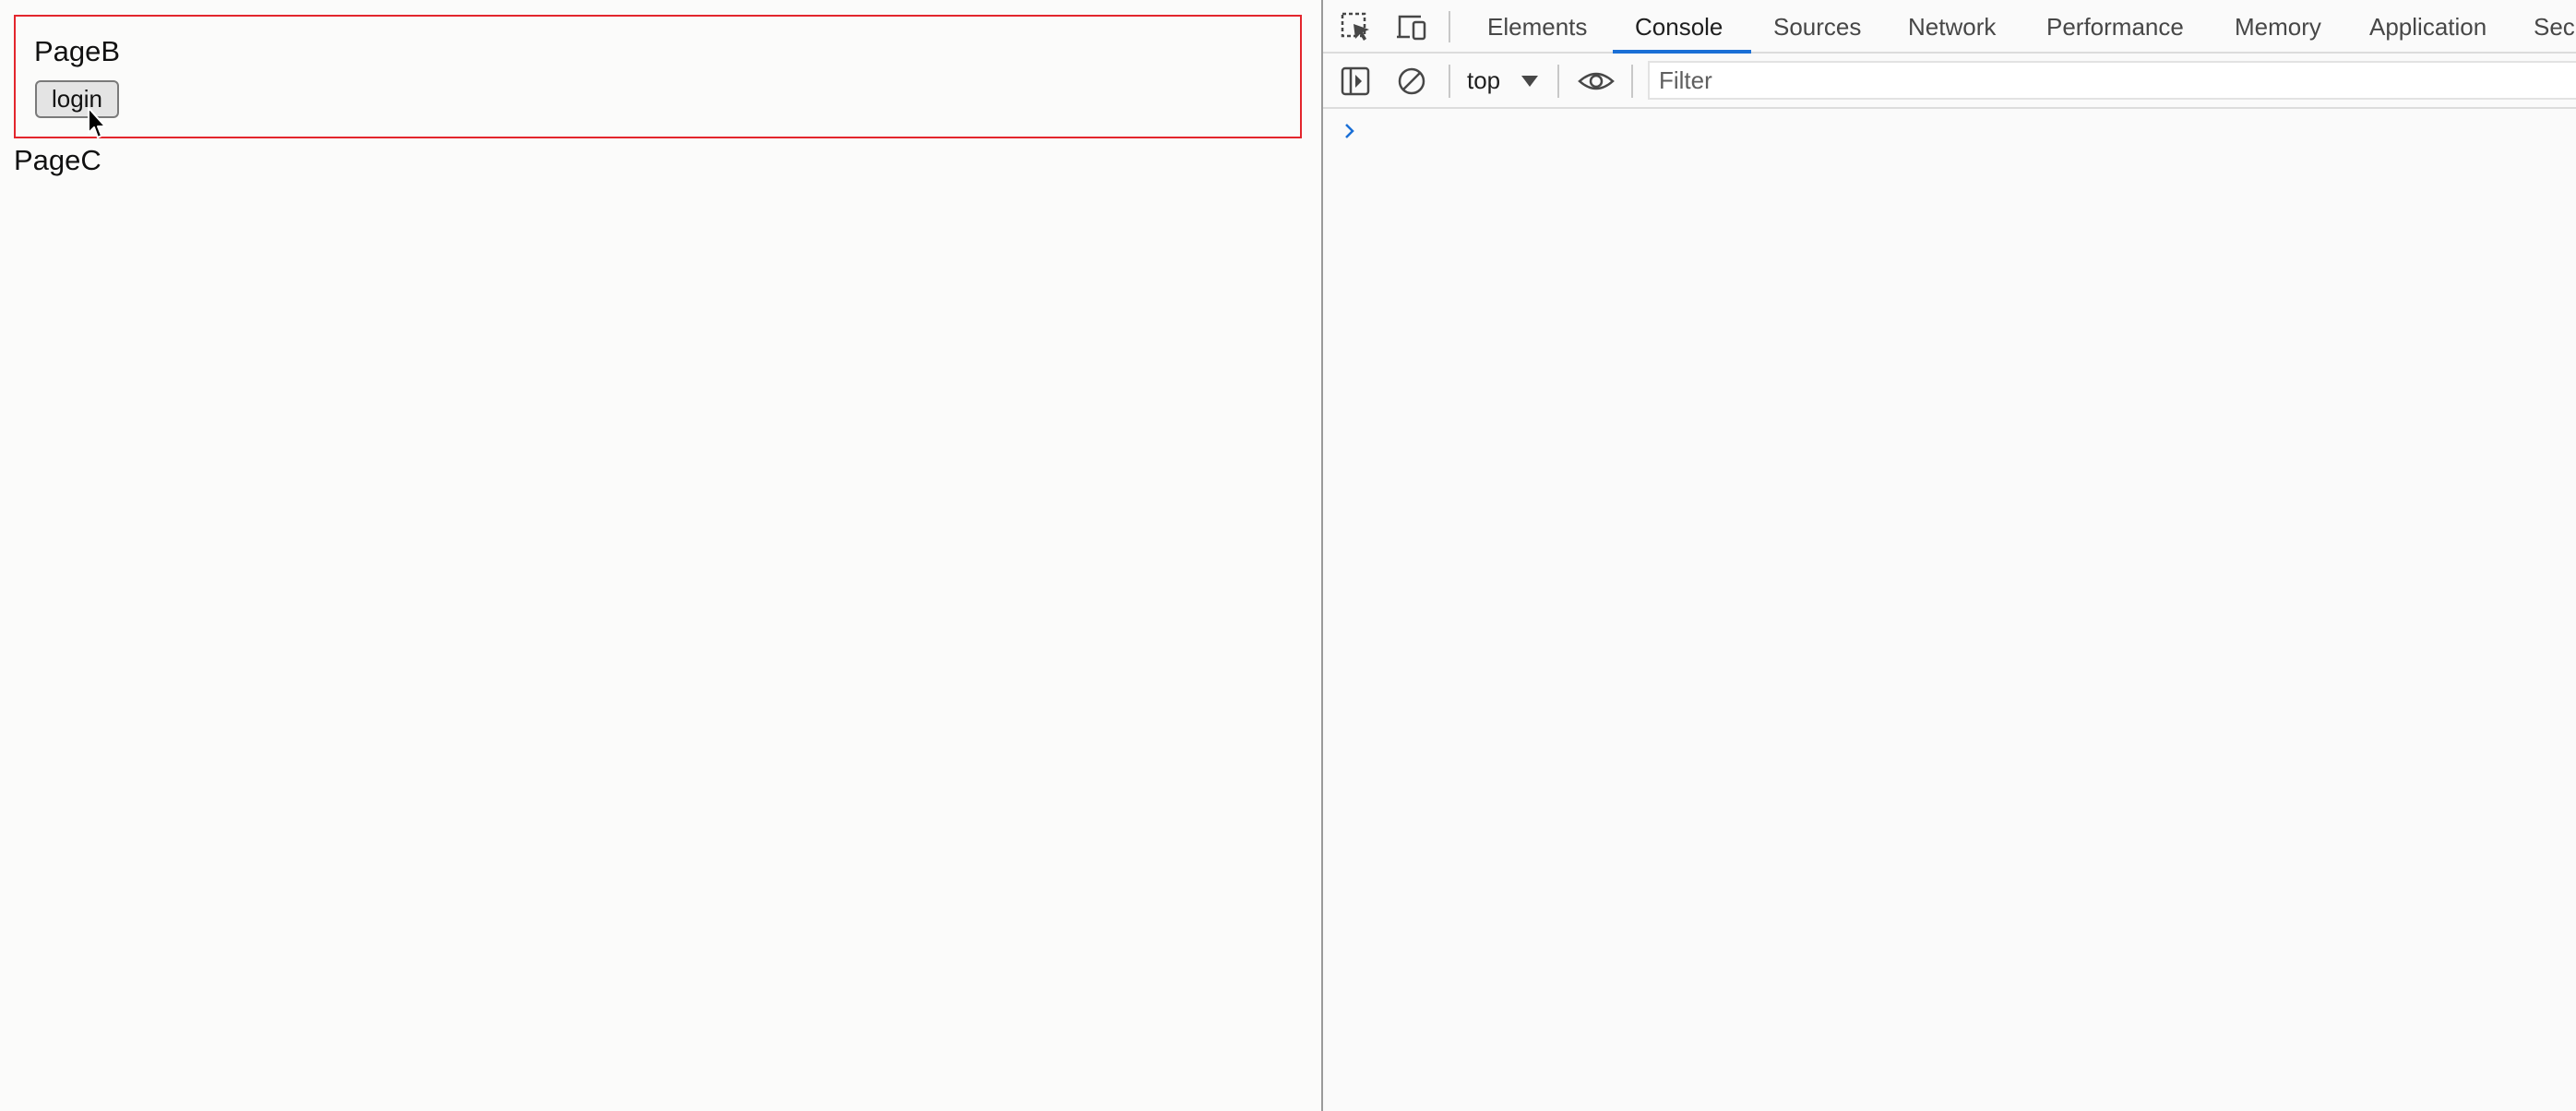 This screenshot has width=2576, height=1111. What do you see at coordinates (1537, 27) in the screenshot?
I see `tab-elements: Elements` at bounding box center [1537, 27].